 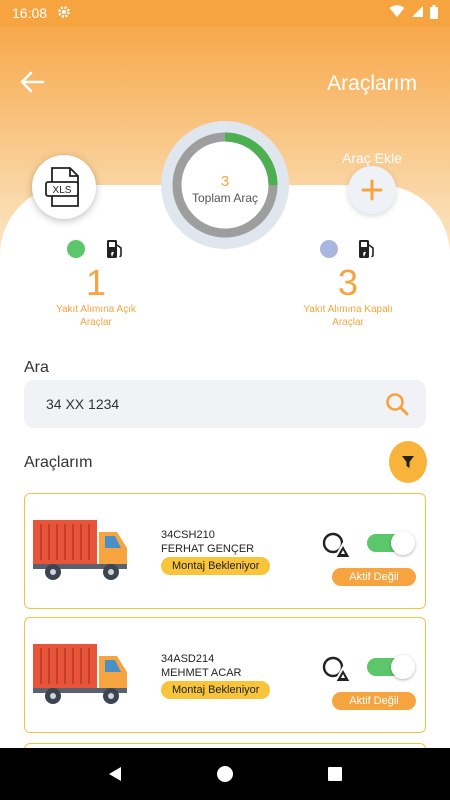 I want to click on vehicle-owner: MEHMET ACAR, so click(x=201, y=673).